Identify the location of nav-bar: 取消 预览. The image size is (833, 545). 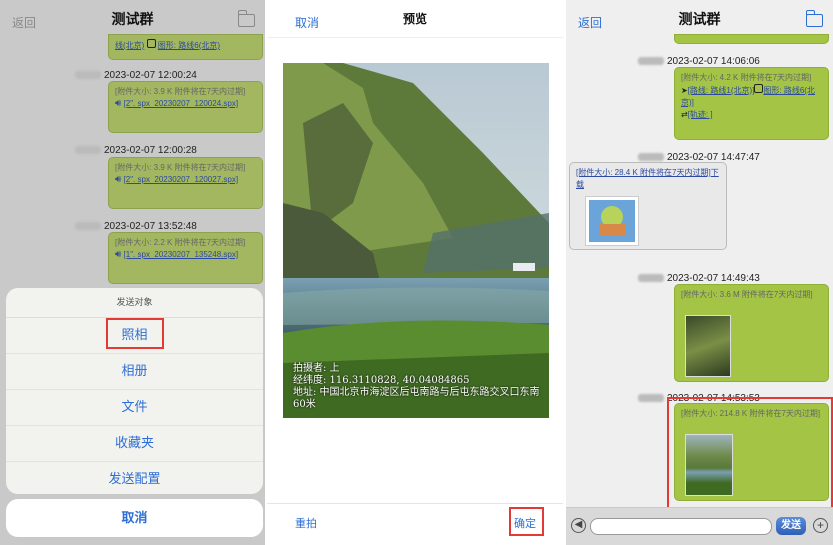
(415, 19).